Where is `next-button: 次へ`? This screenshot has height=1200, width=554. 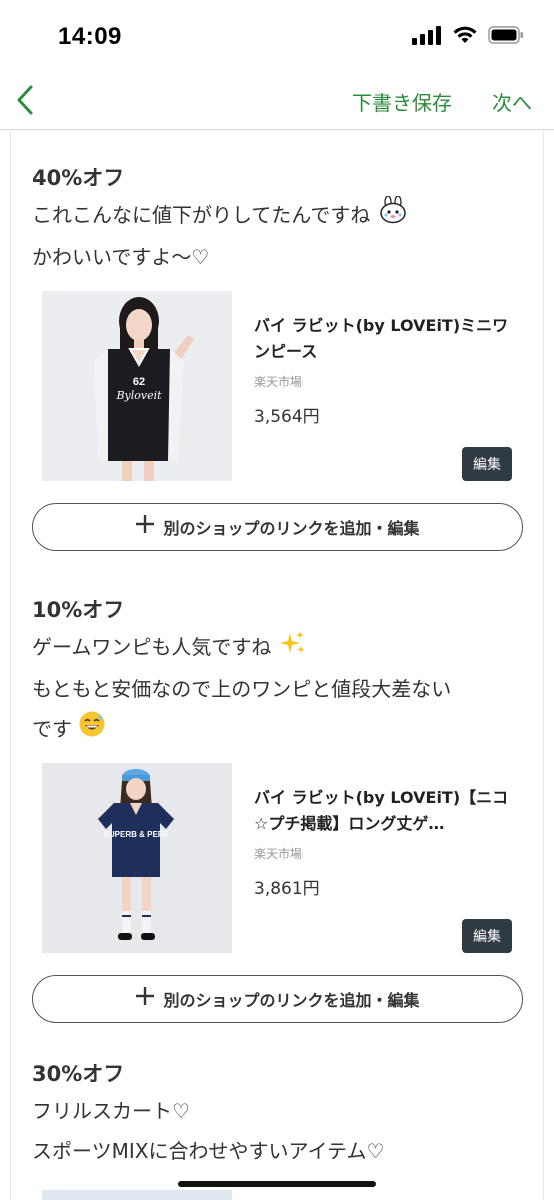 next-button: 次へ is located at coordinates (512, 101).